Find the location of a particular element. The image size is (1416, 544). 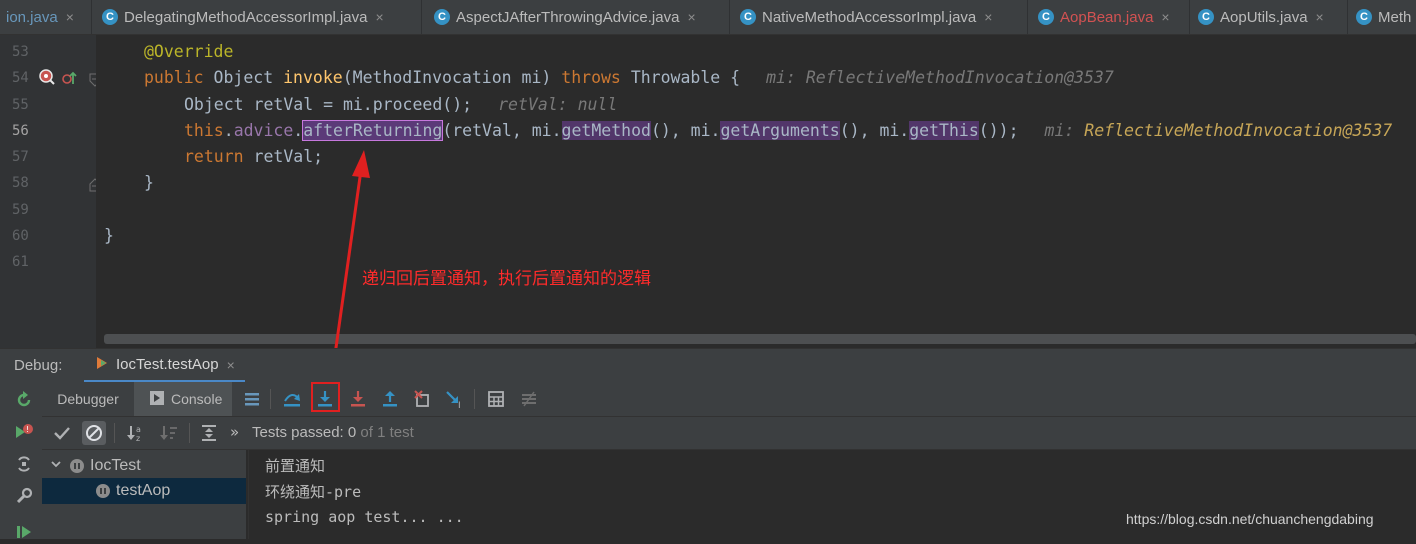

debugger-toolbar: Debugger Console I is located at coordinates (729, 399).